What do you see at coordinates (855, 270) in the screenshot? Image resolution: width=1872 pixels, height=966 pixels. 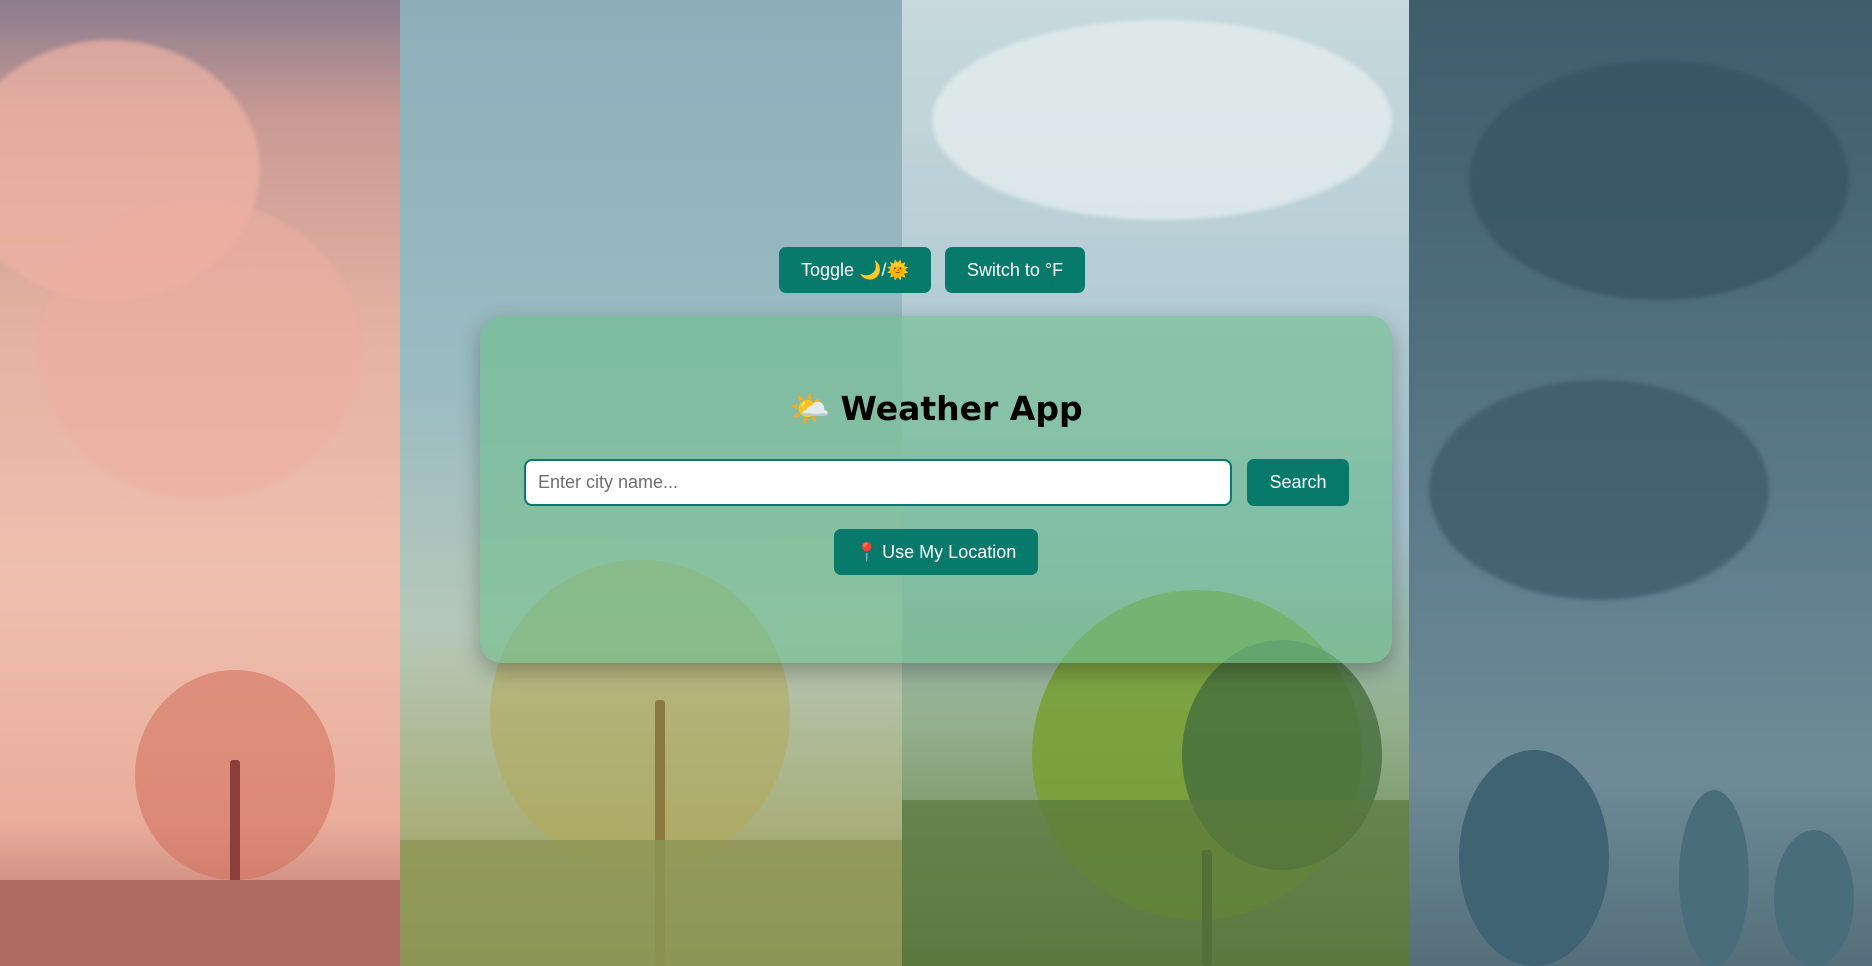 I see `theme-toggle-button: Toggle 🌙/🌞` at bounding box center [855, 270].